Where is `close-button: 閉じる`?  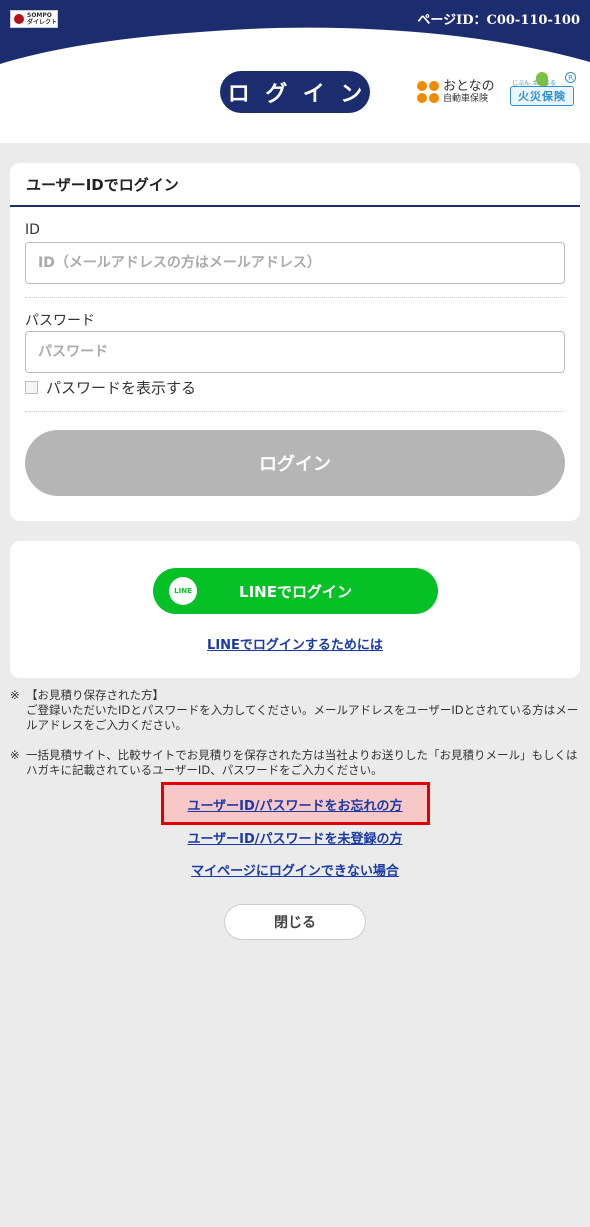 close-button: 閉じる is located at coordinates (295, 922).